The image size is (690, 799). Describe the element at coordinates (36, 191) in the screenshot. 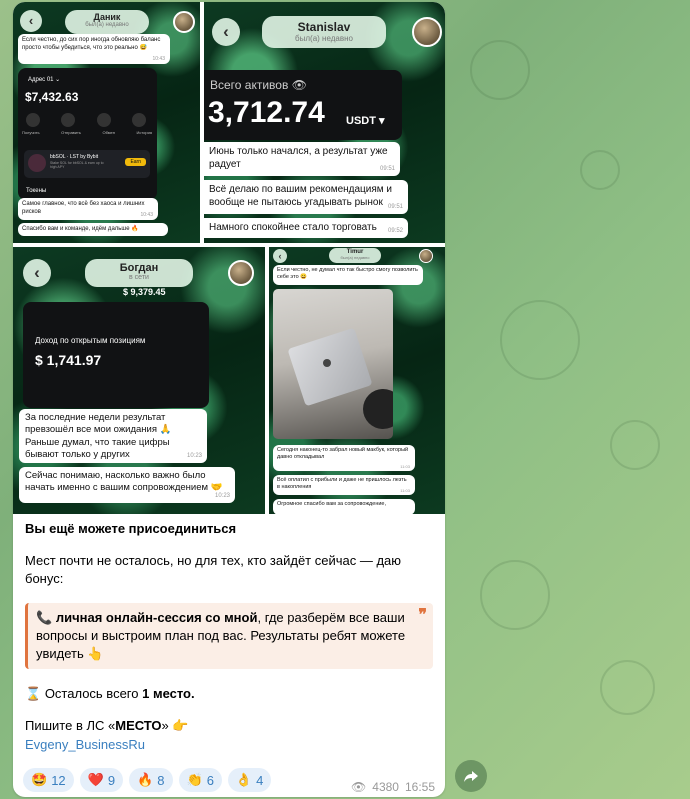

I see `tokens-label: Токены` at that location.